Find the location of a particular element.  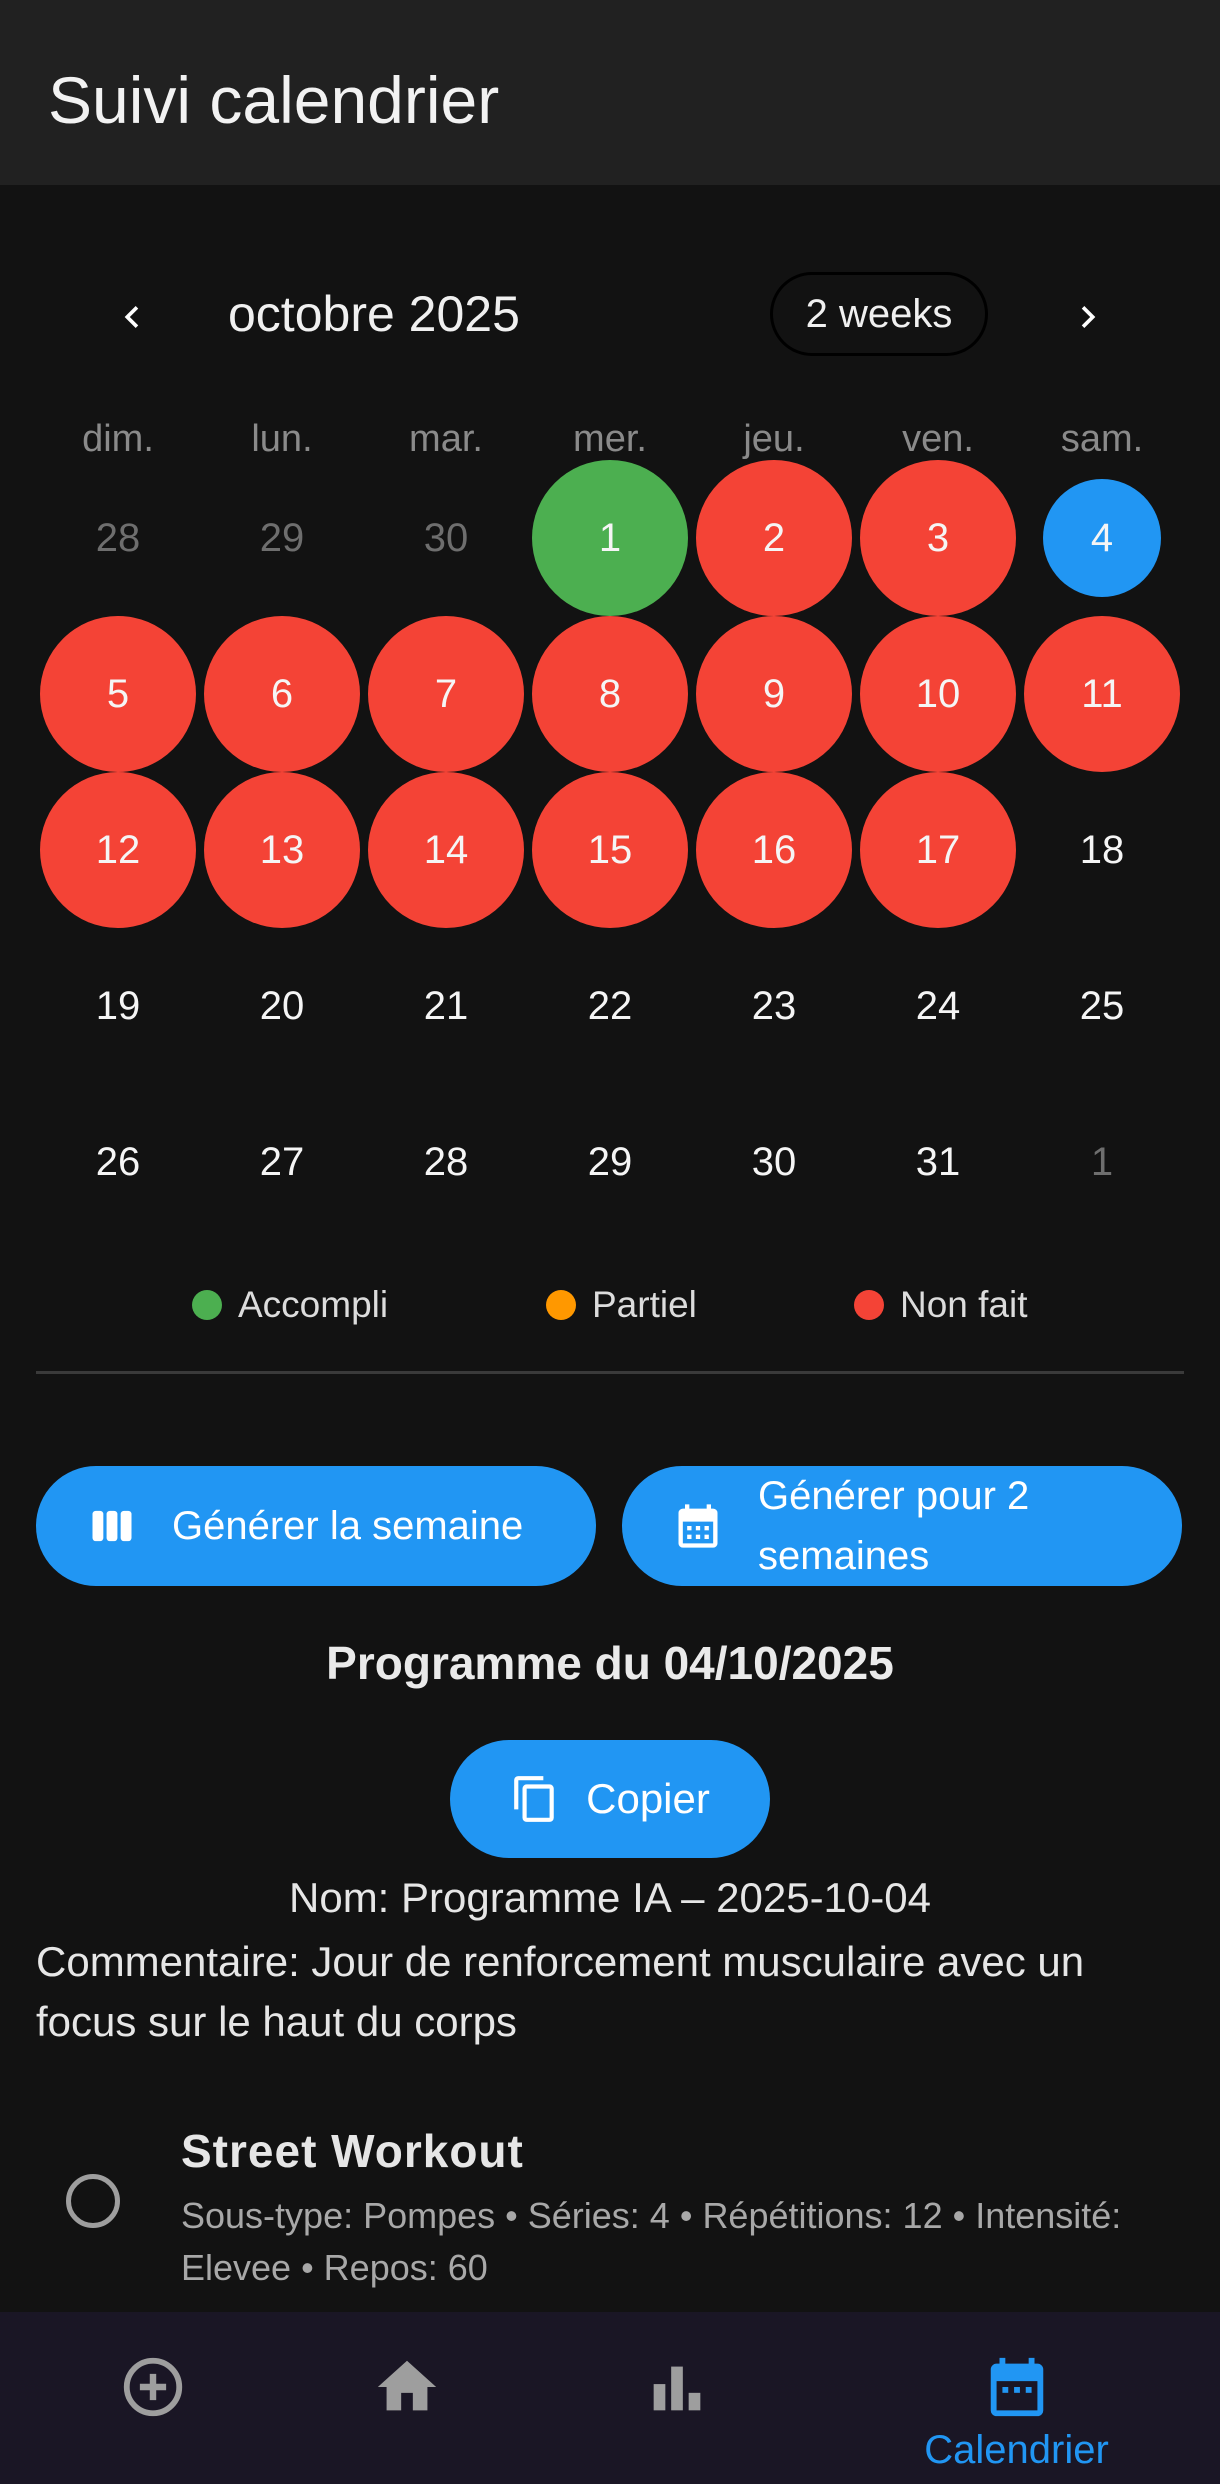

calendar-day-marker: 23 is located at coordinates (774, 1006).